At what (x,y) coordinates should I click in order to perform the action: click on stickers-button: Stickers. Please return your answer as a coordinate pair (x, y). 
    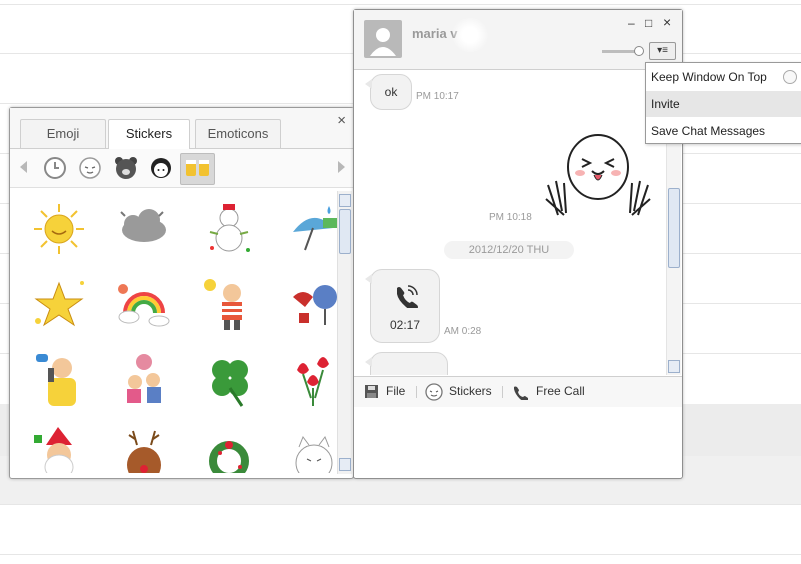
    Looking at the image, I should click on (470, 391).